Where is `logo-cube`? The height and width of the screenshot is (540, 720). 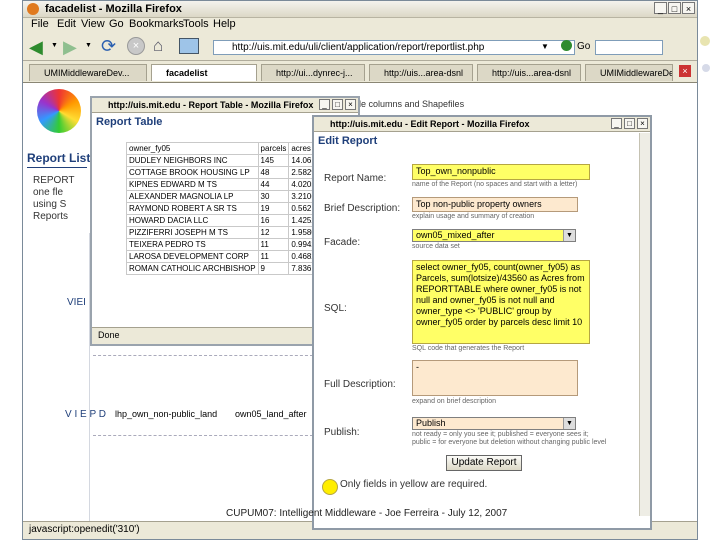 logo-cube is located at coordinates (59, 111).